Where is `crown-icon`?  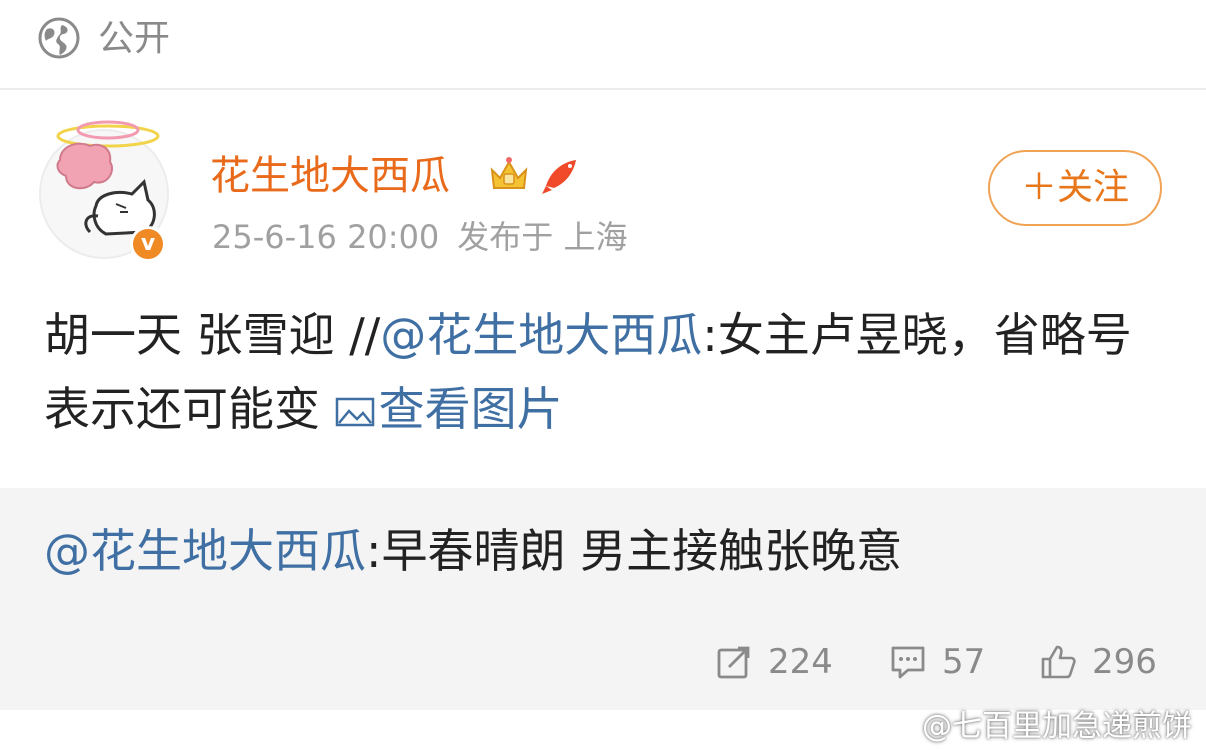 crown-icon is located at coordinates (509, 173).